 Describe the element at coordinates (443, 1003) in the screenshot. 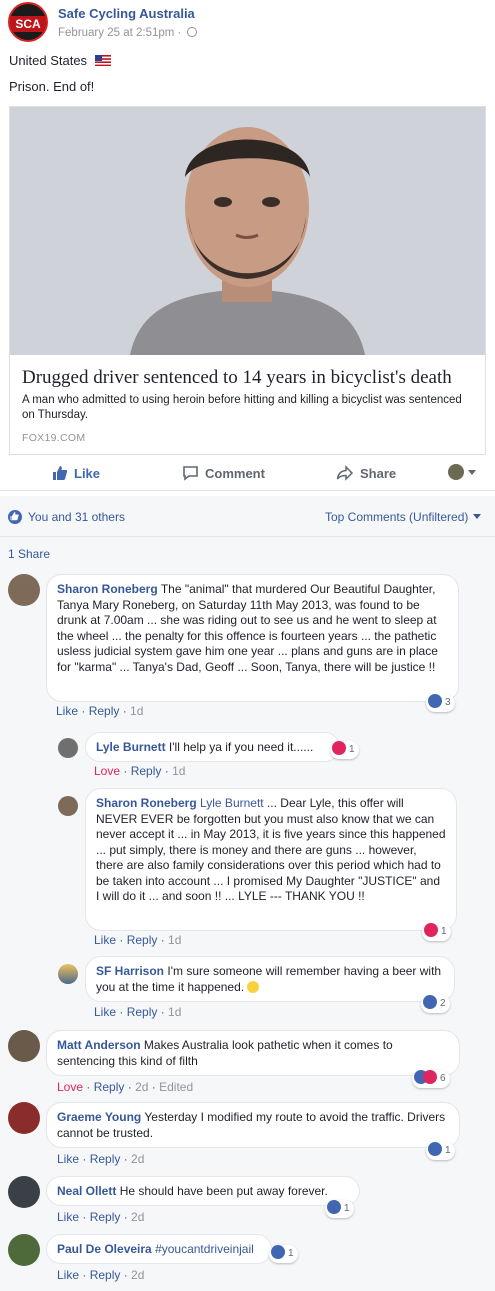

I see `reaction-count: 2` at that location.